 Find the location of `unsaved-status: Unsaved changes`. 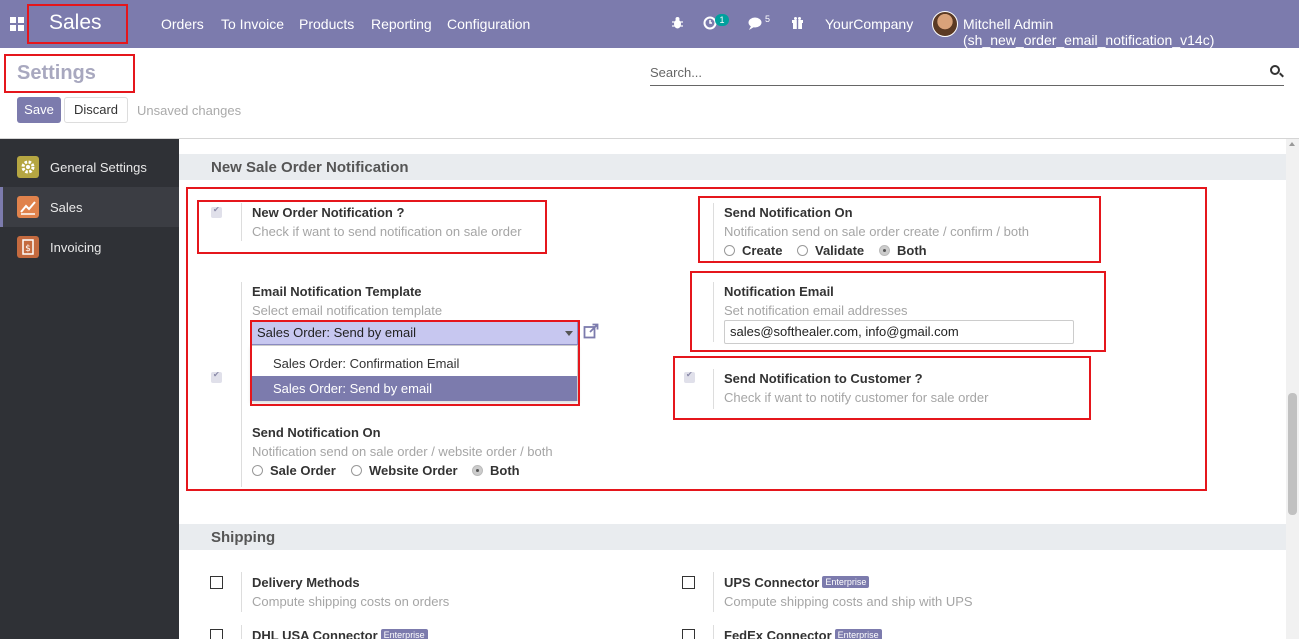

unsaved-status: Unsaved changes is located at coordinates (189, 110).